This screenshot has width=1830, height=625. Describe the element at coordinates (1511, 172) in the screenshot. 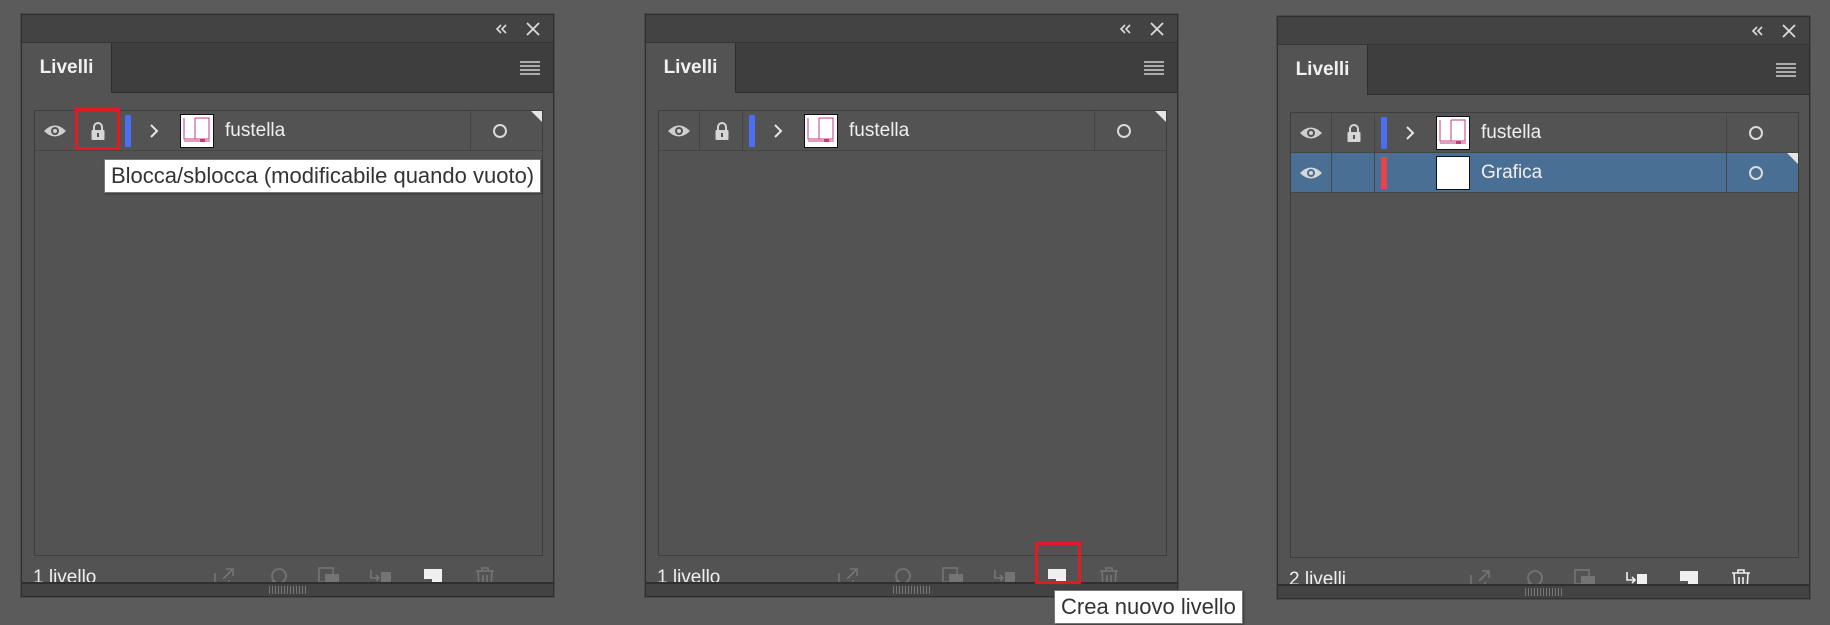

I see `layer-name: Grafica` at that location.